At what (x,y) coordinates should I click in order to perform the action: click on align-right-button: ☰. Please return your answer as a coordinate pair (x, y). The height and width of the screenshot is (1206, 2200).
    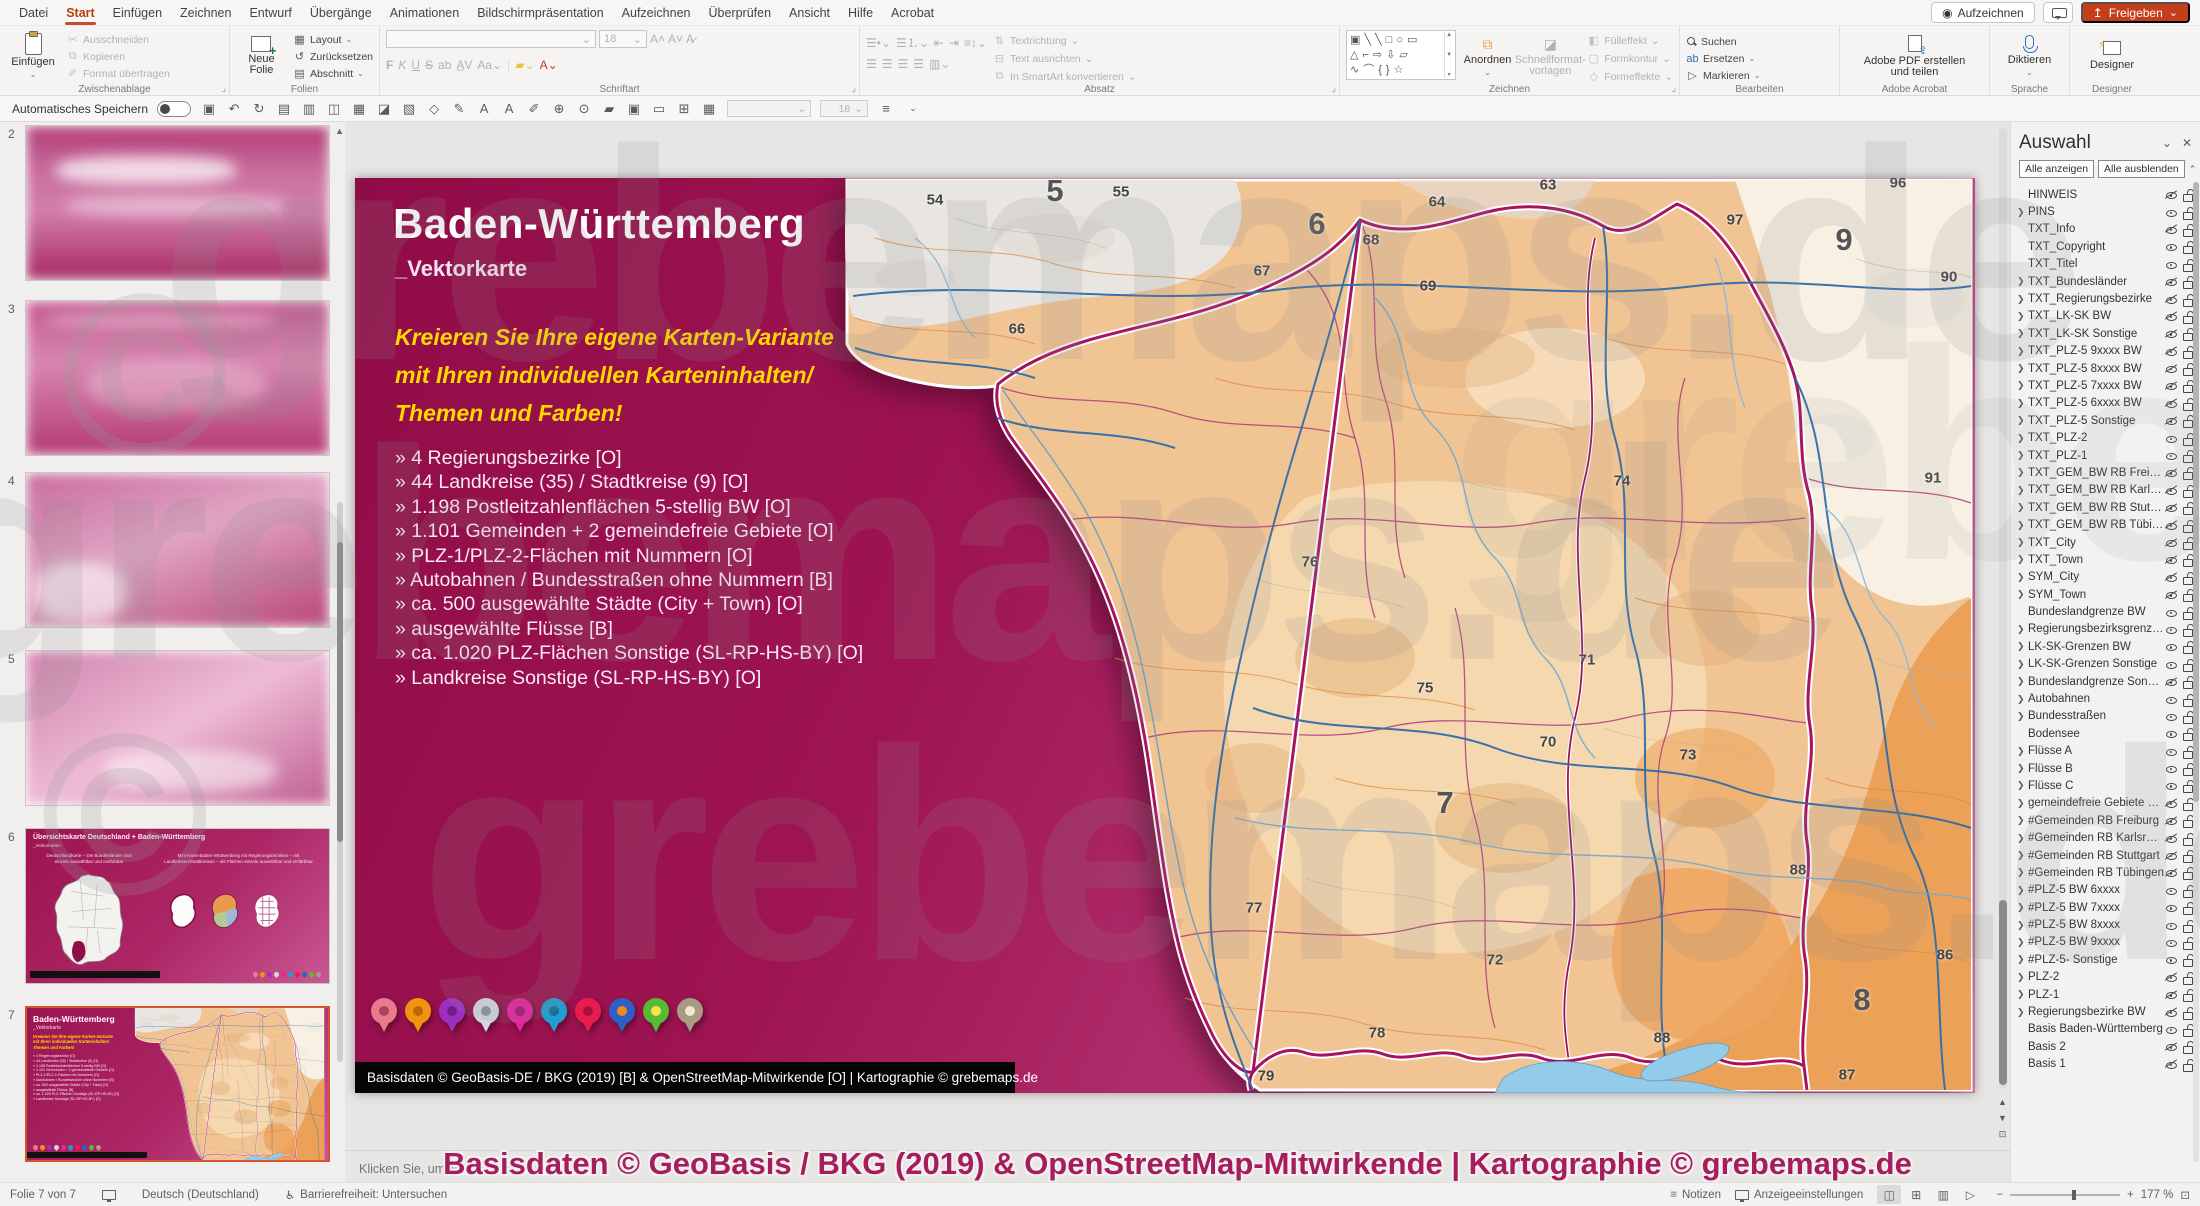
    Looking at the image, I should click on (903, 64).